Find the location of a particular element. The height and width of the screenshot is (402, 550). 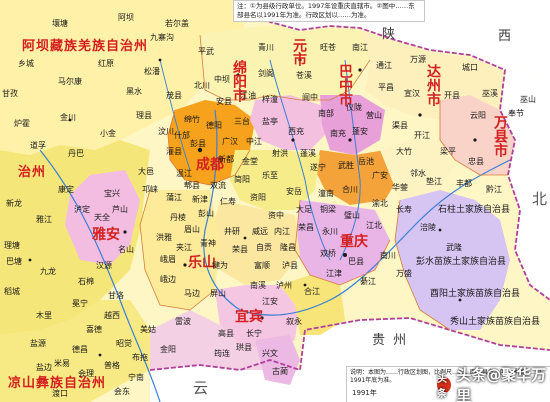

label-mingshan: 名山 is located at coordinates (126, 249).